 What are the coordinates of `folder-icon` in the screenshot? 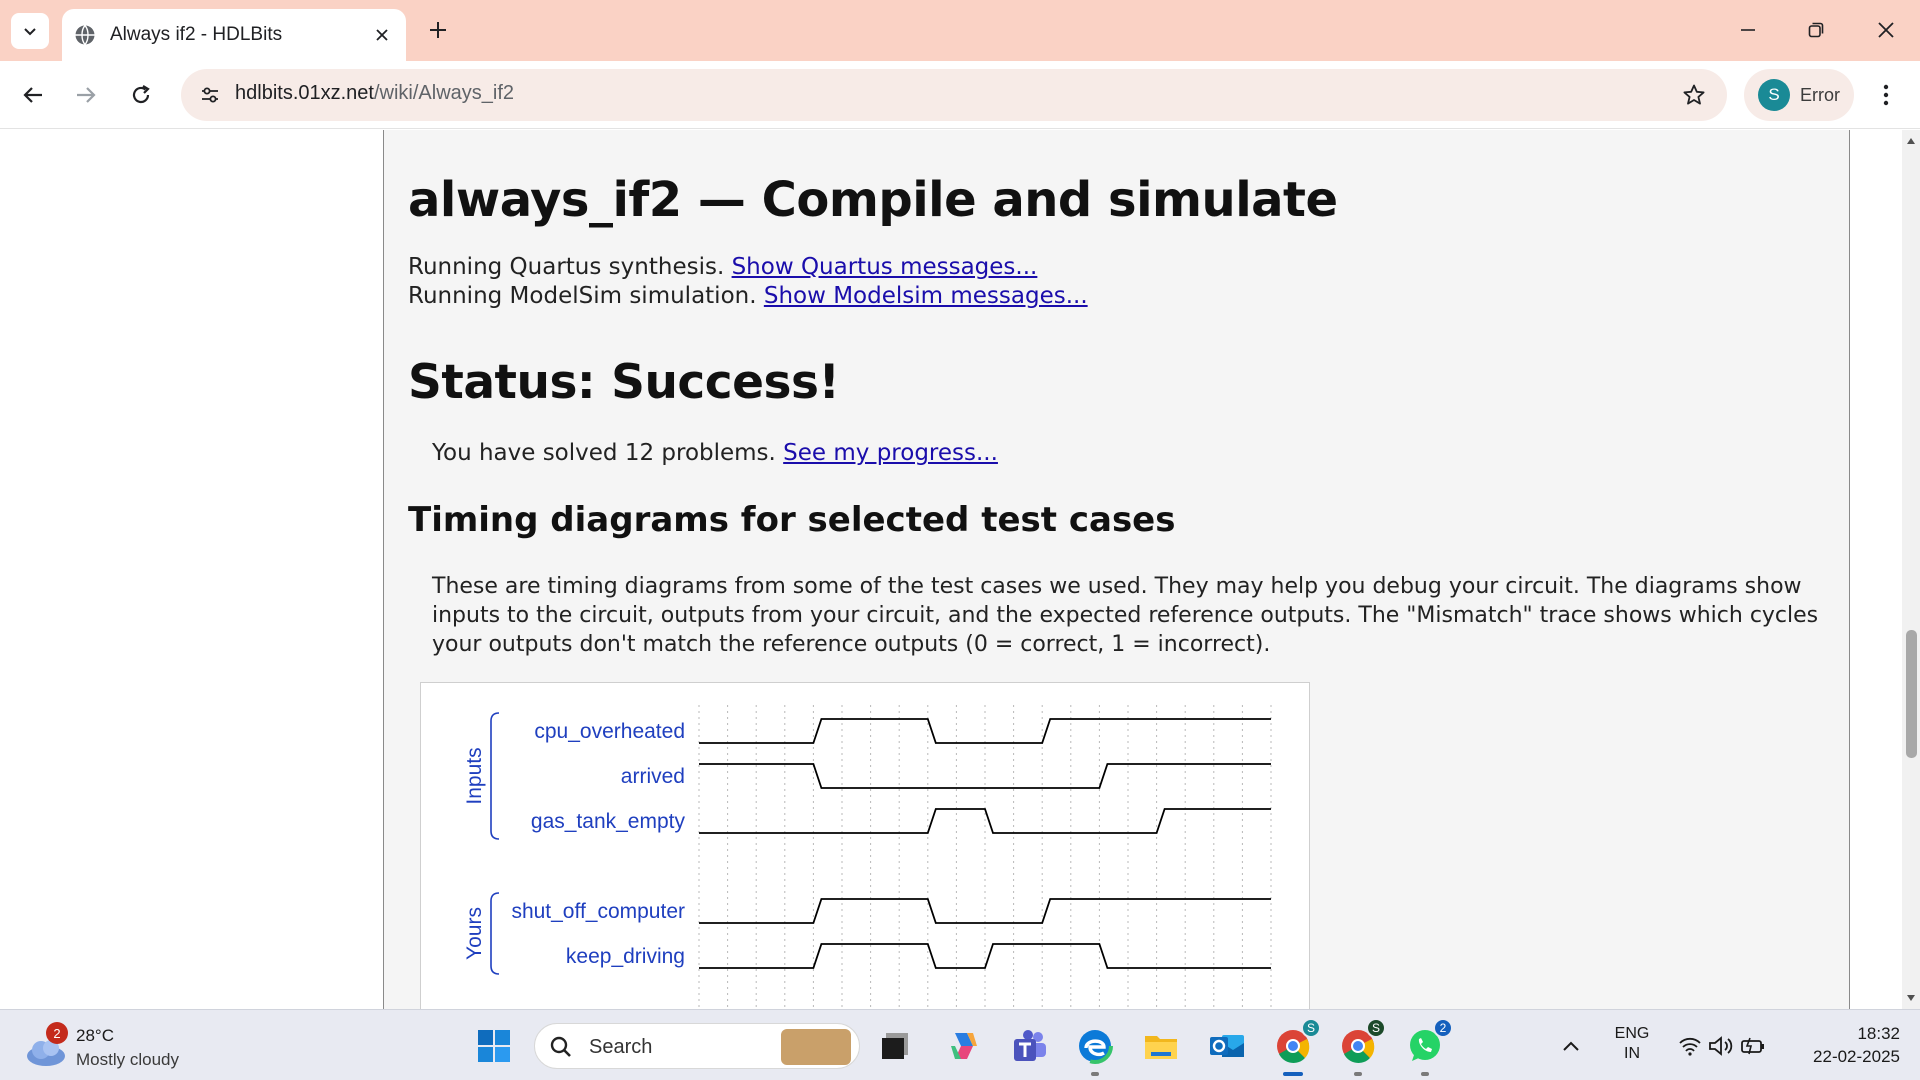 It's located at (1161, 1047).